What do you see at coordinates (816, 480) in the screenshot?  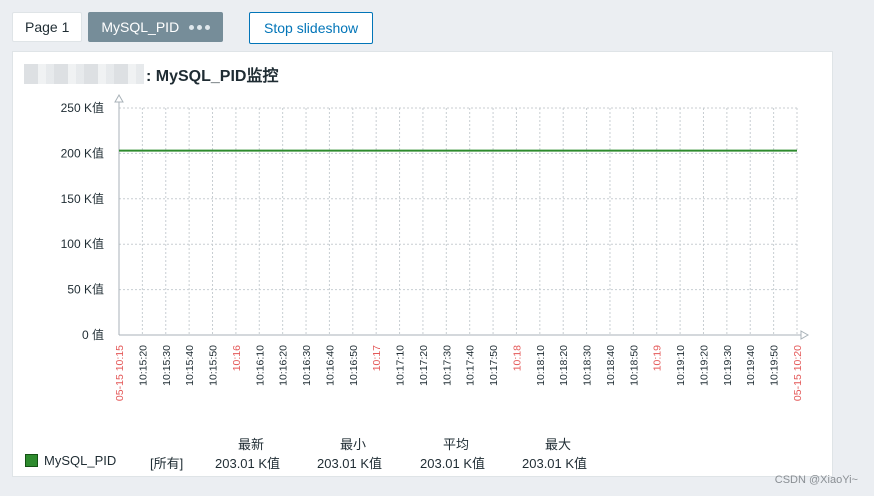 I see `watermark: CSDN @XiaoYi~` at bounding box center [816, 480].